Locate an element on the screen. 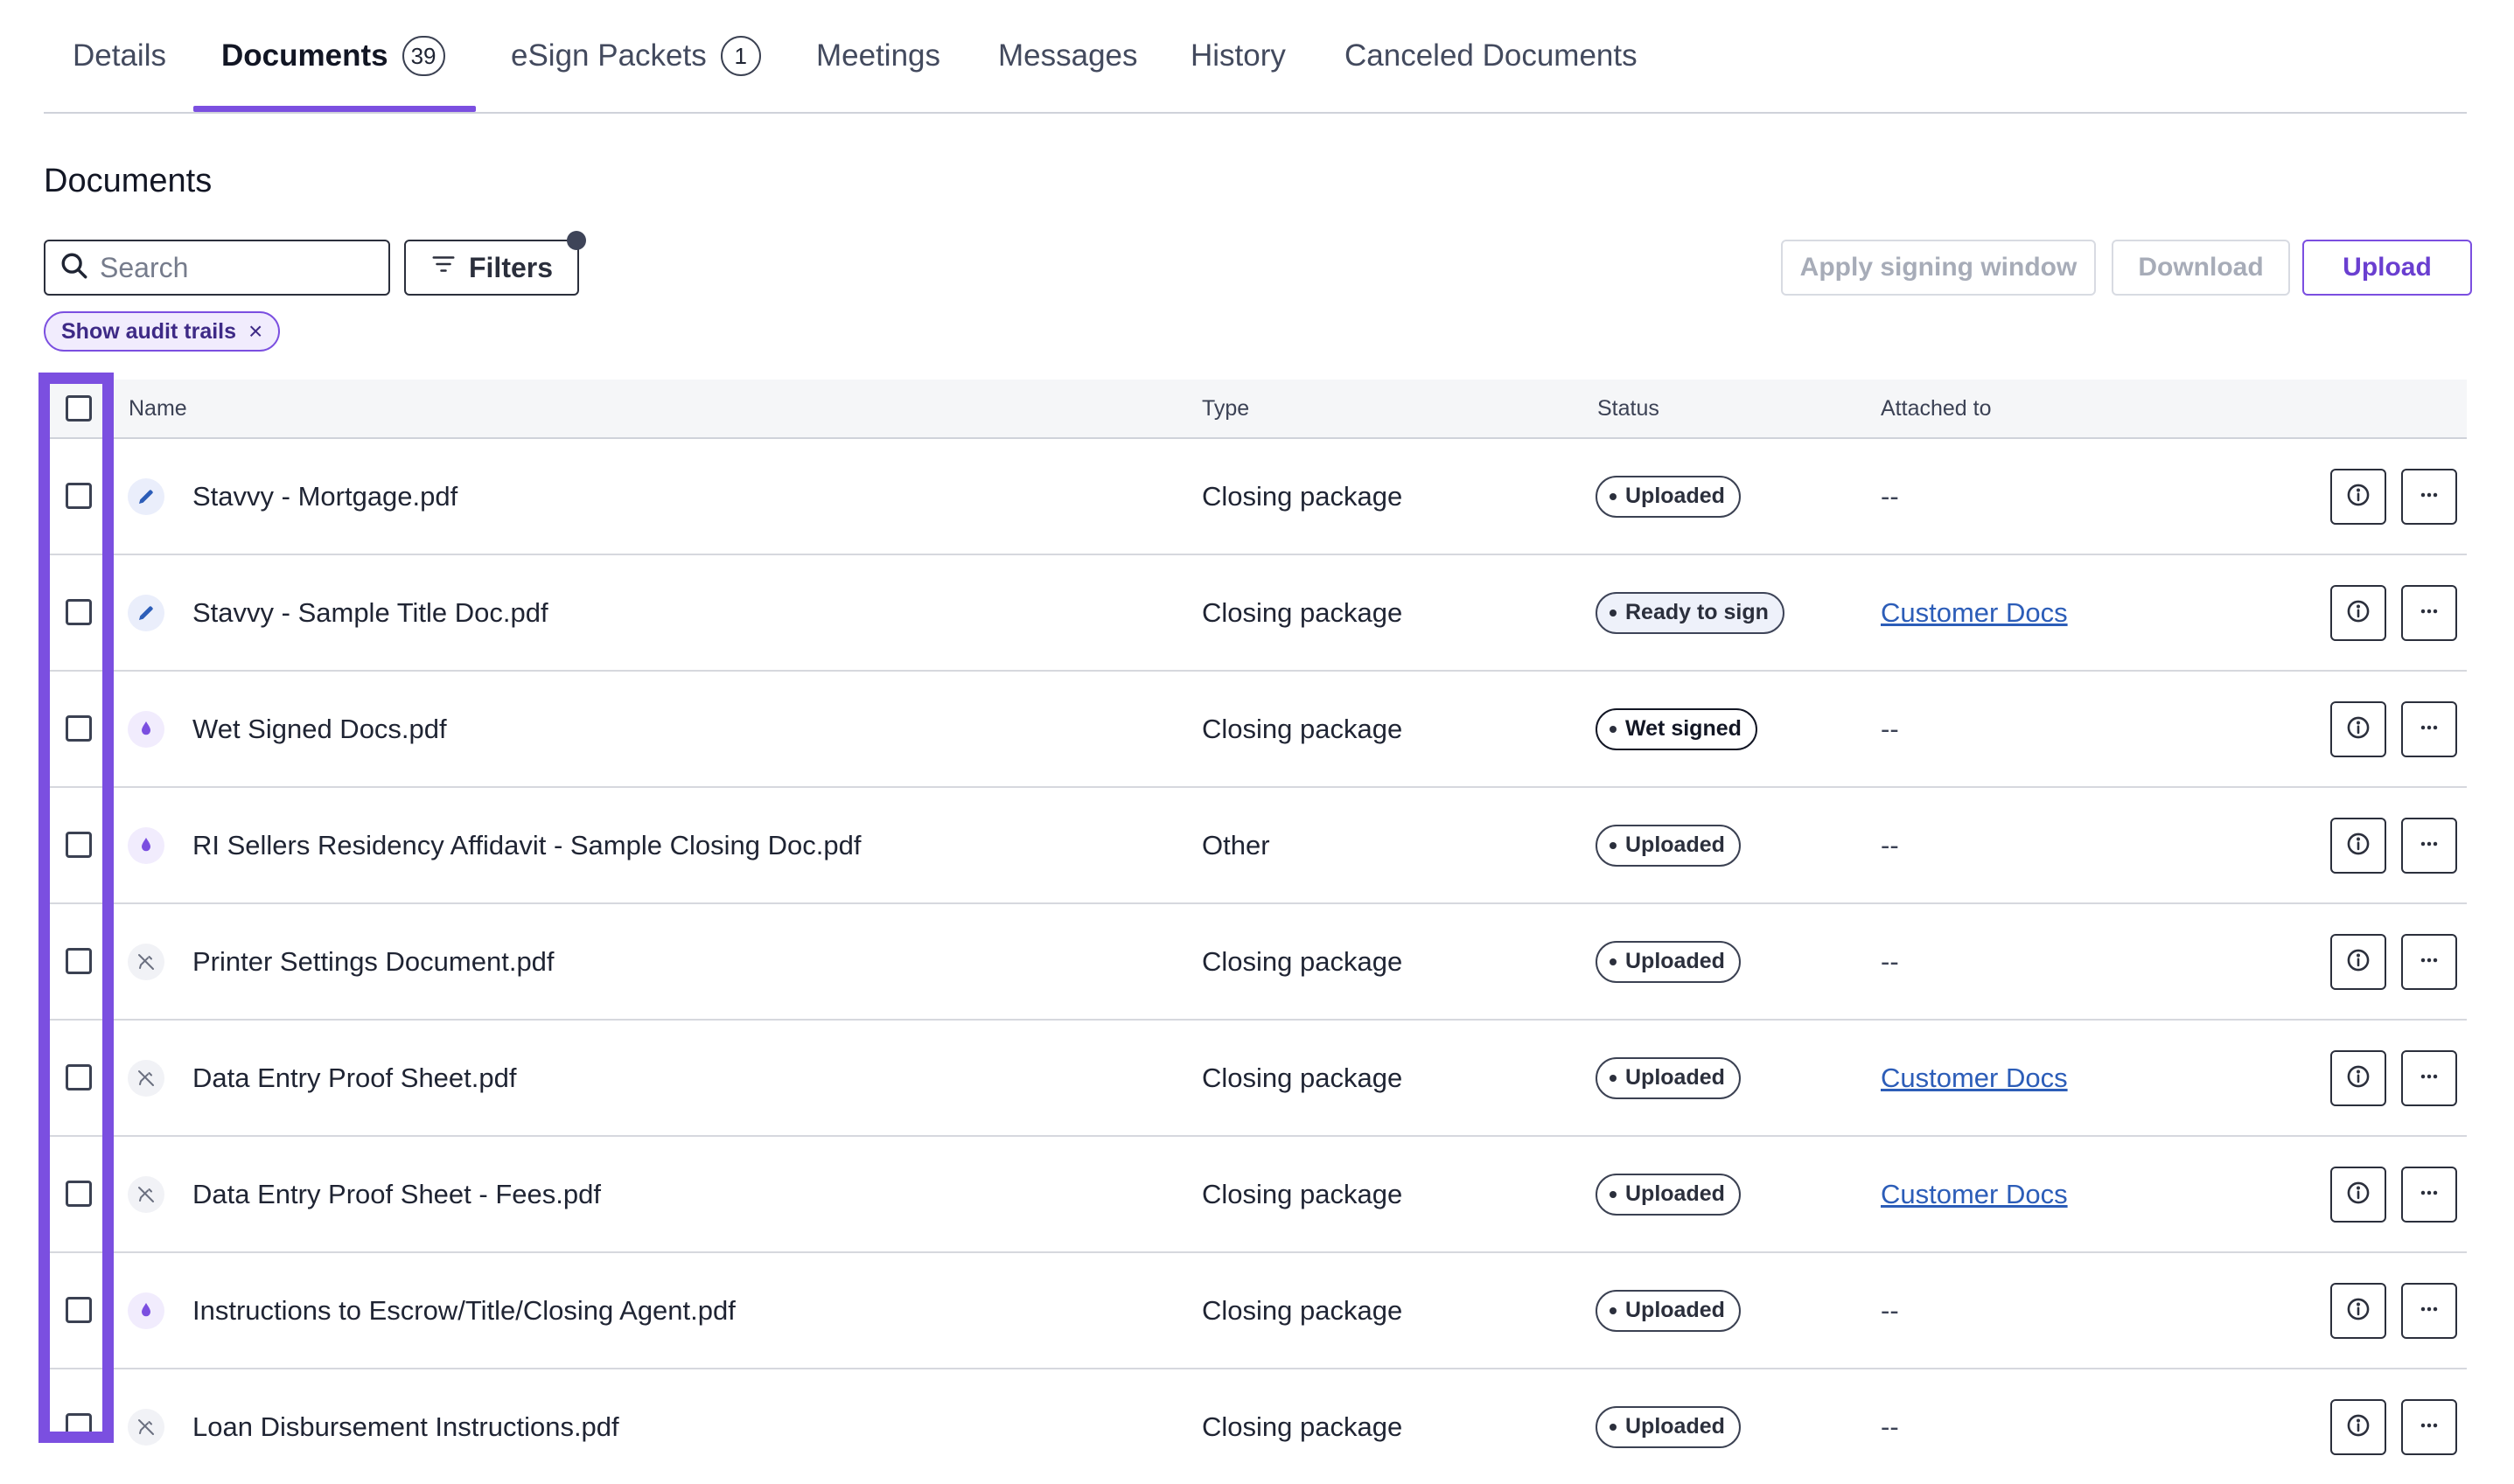 The image size is (2514, 1484). select-all-checkbox is located at coordinates (79, 408).